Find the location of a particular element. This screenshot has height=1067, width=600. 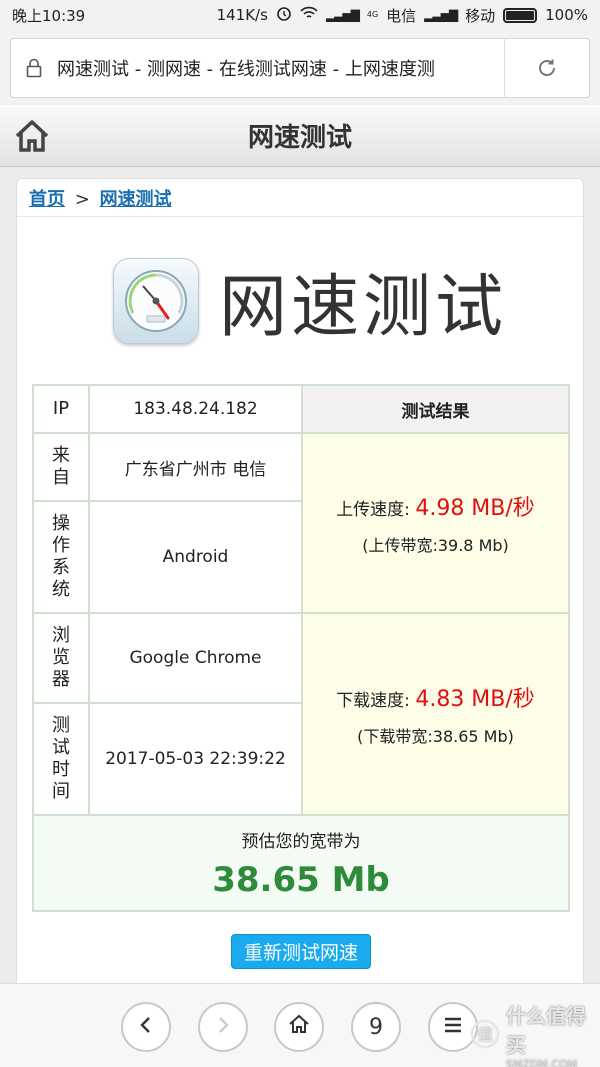

bandwidth-estimate: 预估您的宽带为 38.65 Mb is located at coordinates (301, 863).